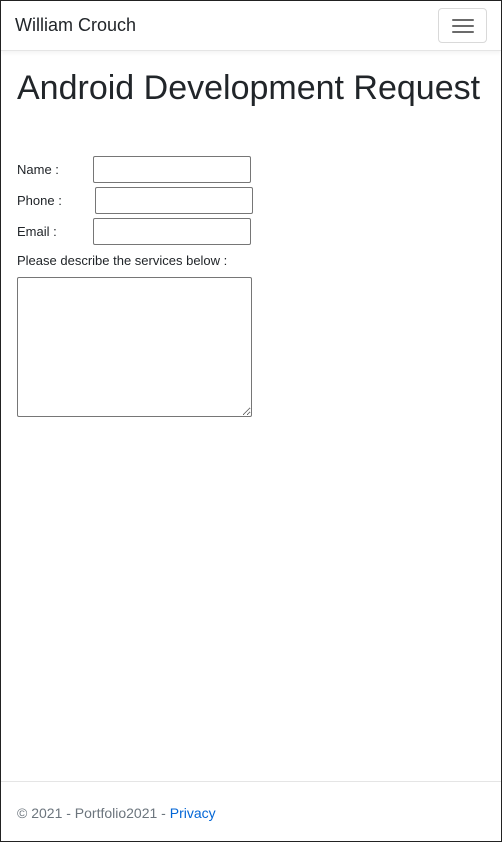 Image resolution: width=502 pixels, height=842 pixels. What do you see at coordinates (75, 25) in the screenshot?
I see `brand-link: William Crouch` at bounding box center [75, 25].